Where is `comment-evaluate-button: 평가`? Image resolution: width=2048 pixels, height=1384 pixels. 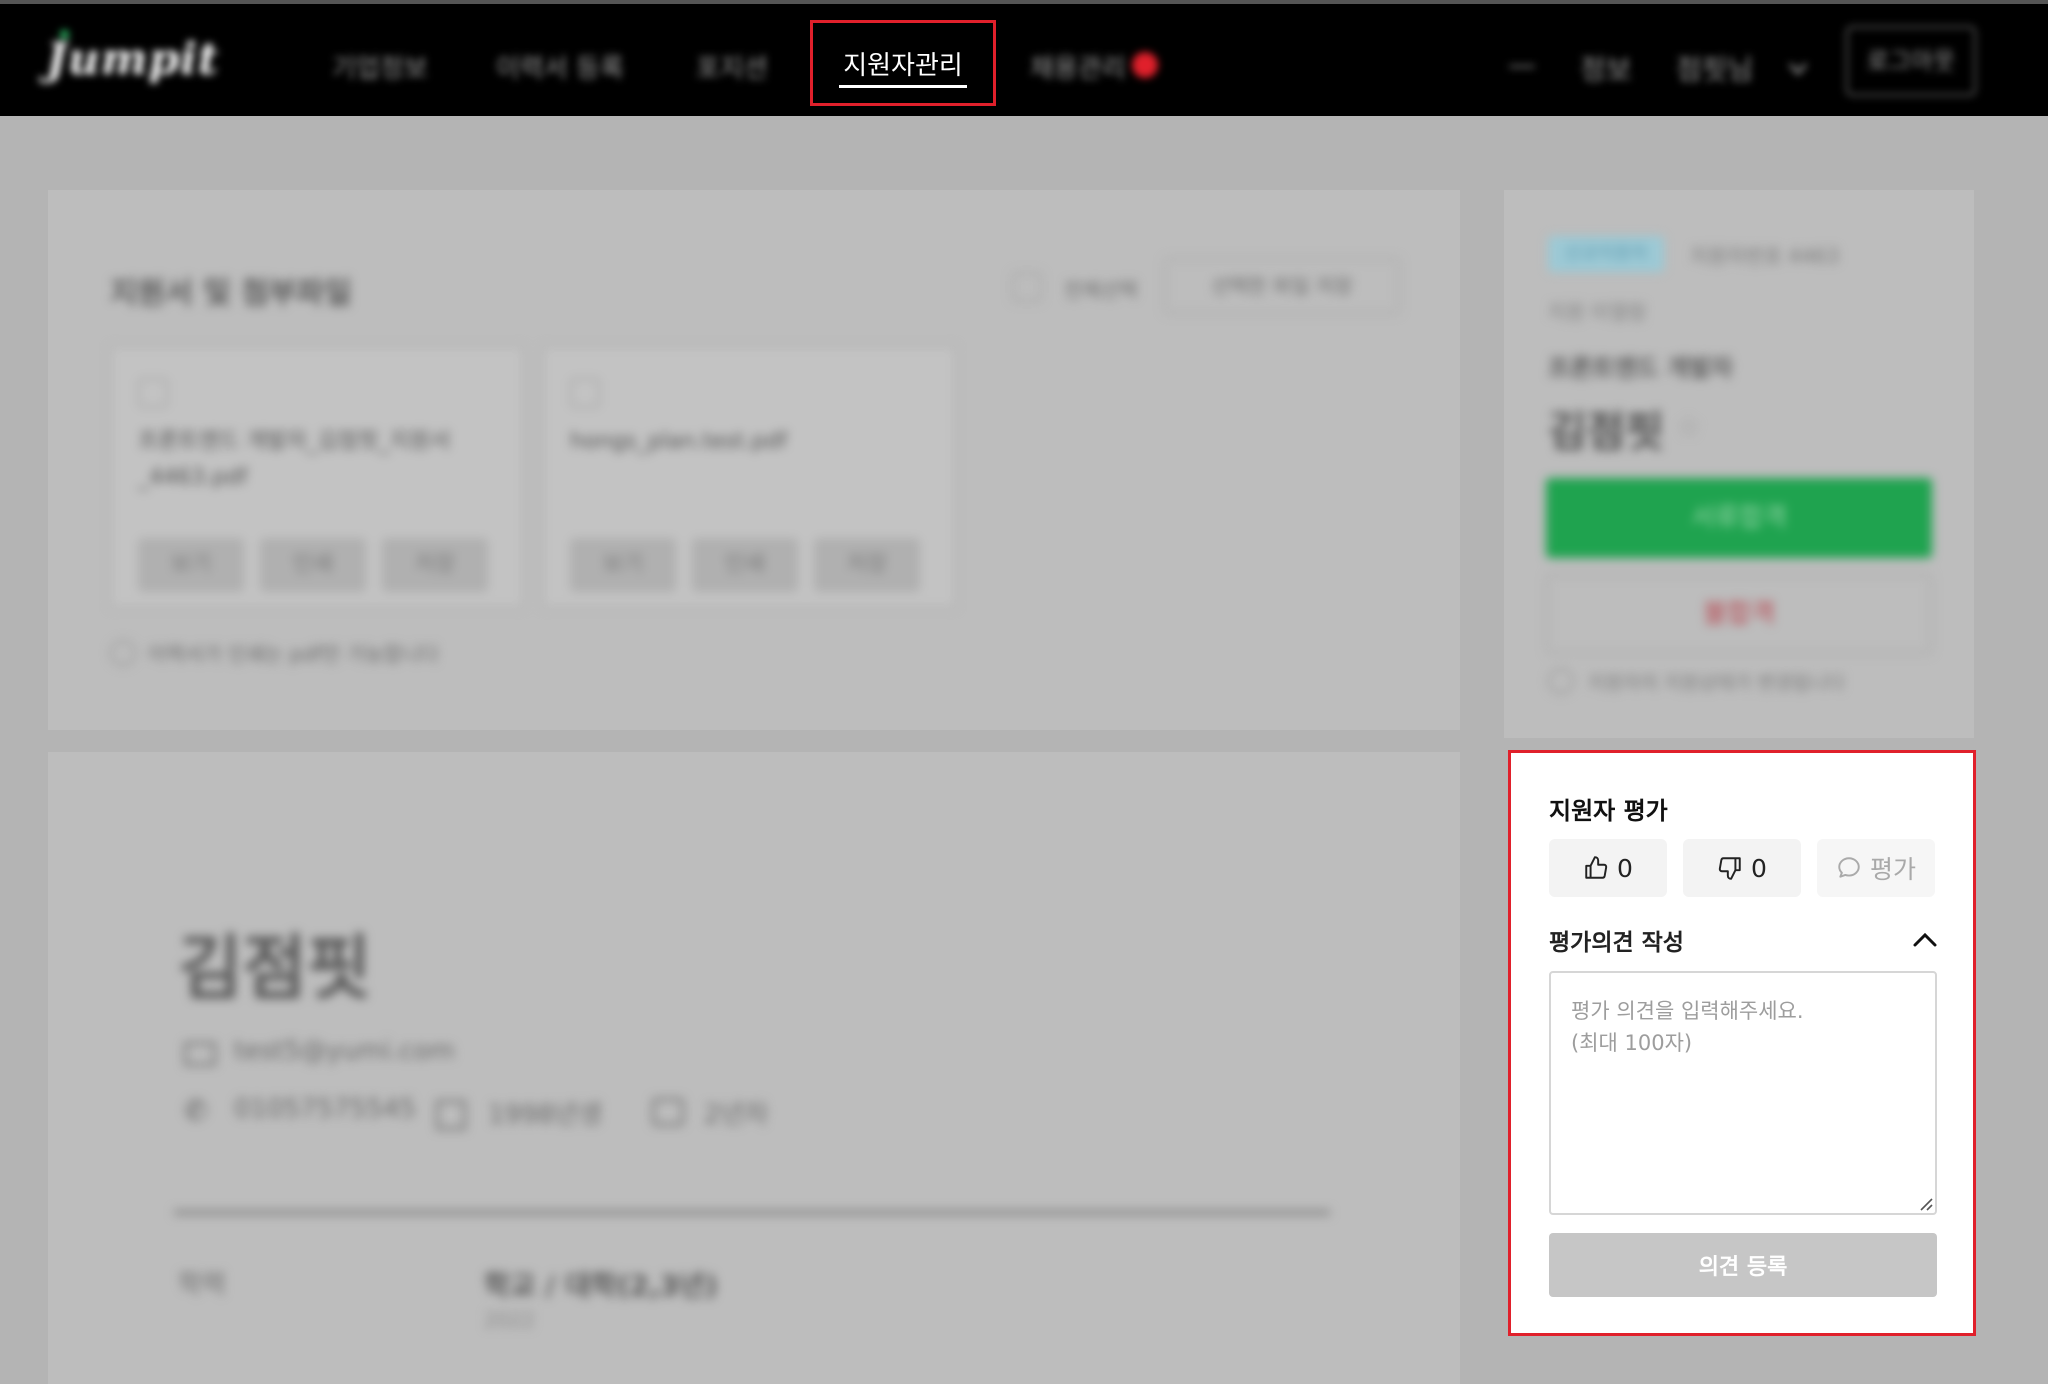 comment-evaluate-button: 평가 is located at coordinates (1876, 868).